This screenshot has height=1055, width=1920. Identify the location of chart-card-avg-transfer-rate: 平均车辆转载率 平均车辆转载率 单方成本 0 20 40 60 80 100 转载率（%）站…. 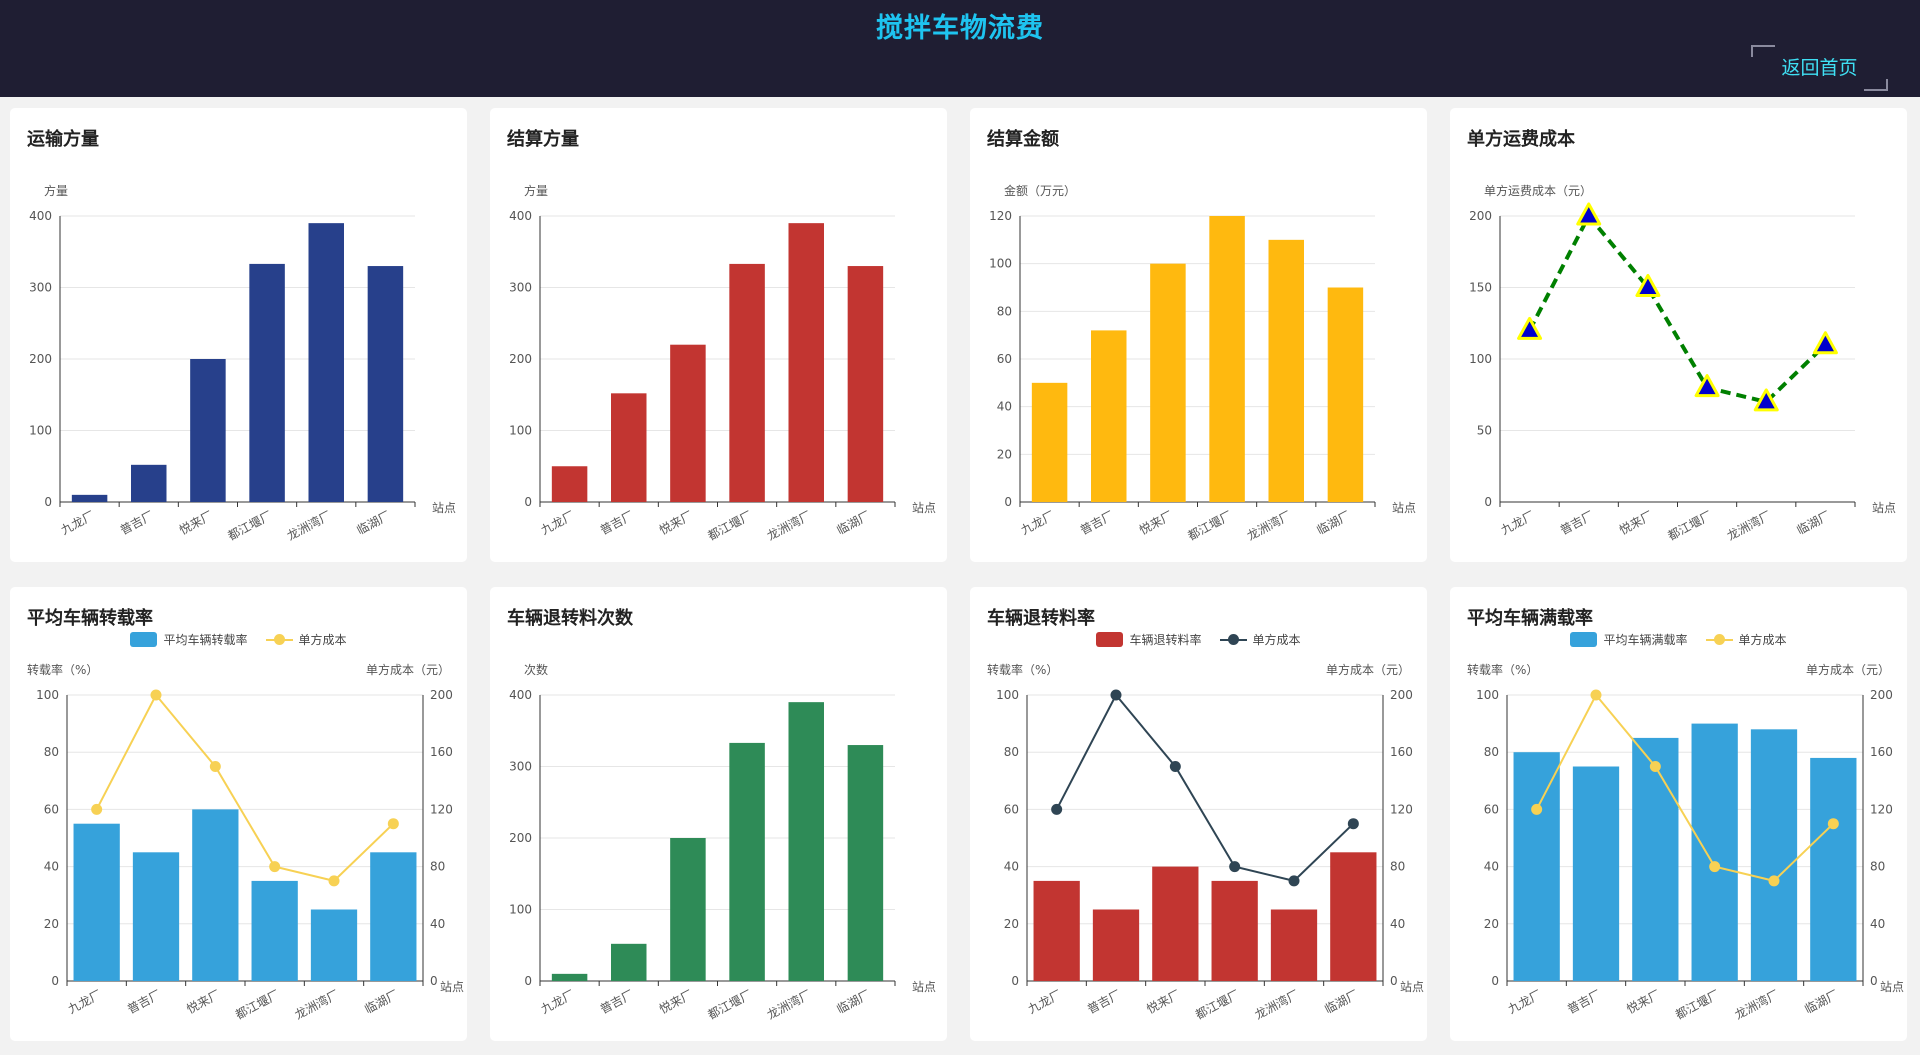
(238, 814).